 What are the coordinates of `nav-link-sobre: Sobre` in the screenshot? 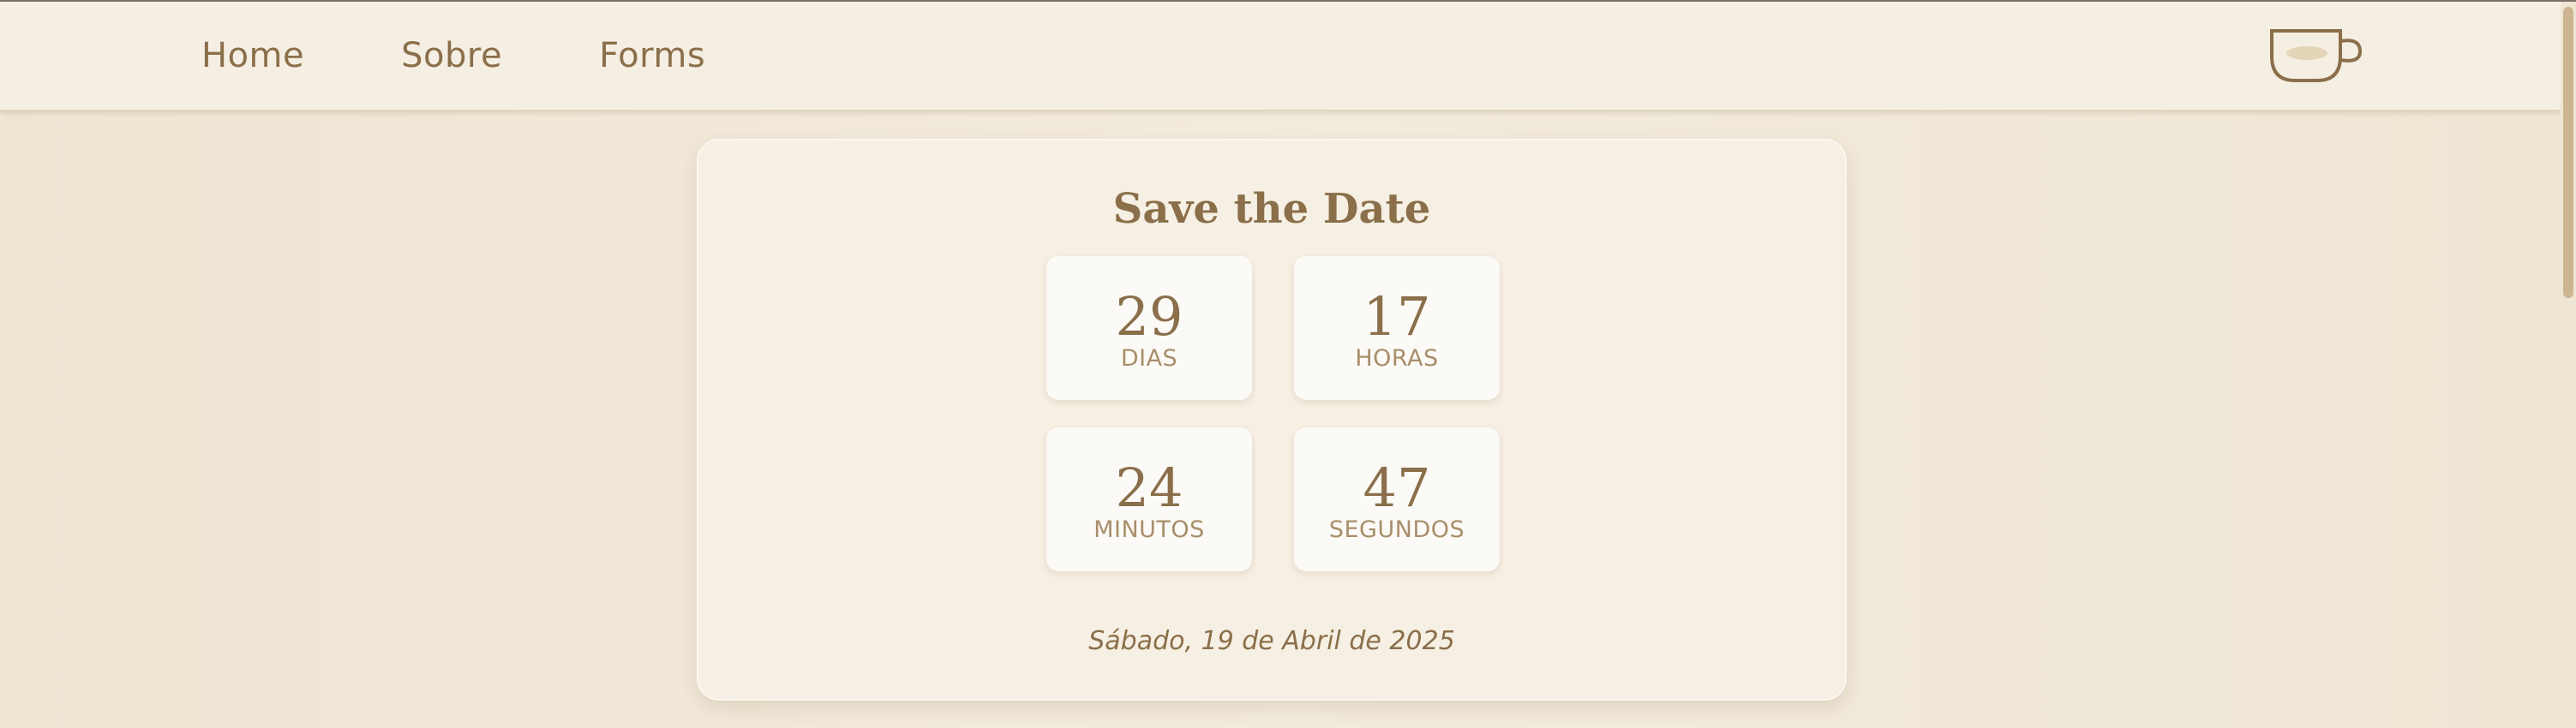 It's located at (452, 55).